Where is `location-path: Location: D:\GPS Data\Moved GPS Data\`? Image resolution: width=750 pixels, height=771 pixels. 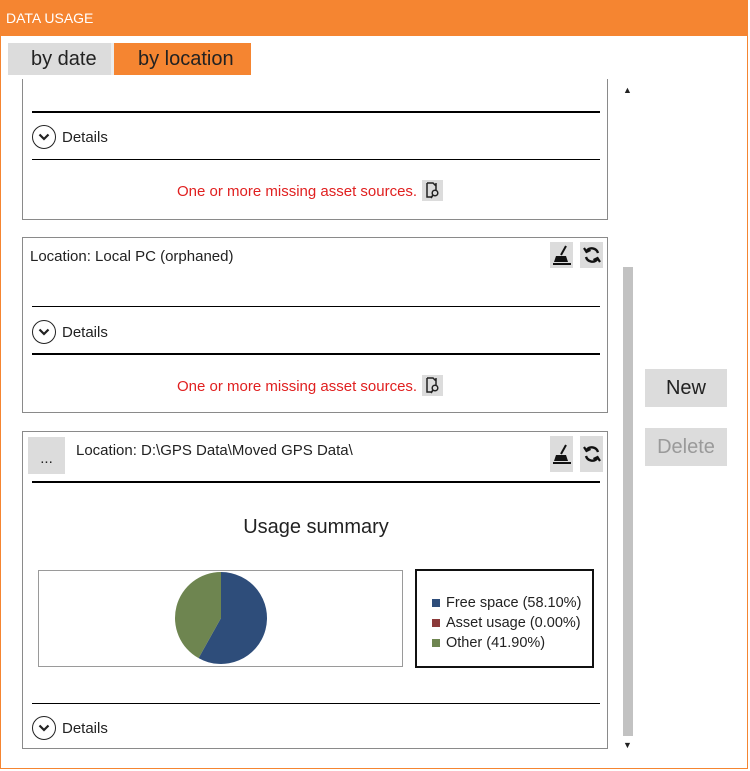
location-path: Location: D:\GPS Data\Moved GPS Data\ is located at coordinates (214, 450).